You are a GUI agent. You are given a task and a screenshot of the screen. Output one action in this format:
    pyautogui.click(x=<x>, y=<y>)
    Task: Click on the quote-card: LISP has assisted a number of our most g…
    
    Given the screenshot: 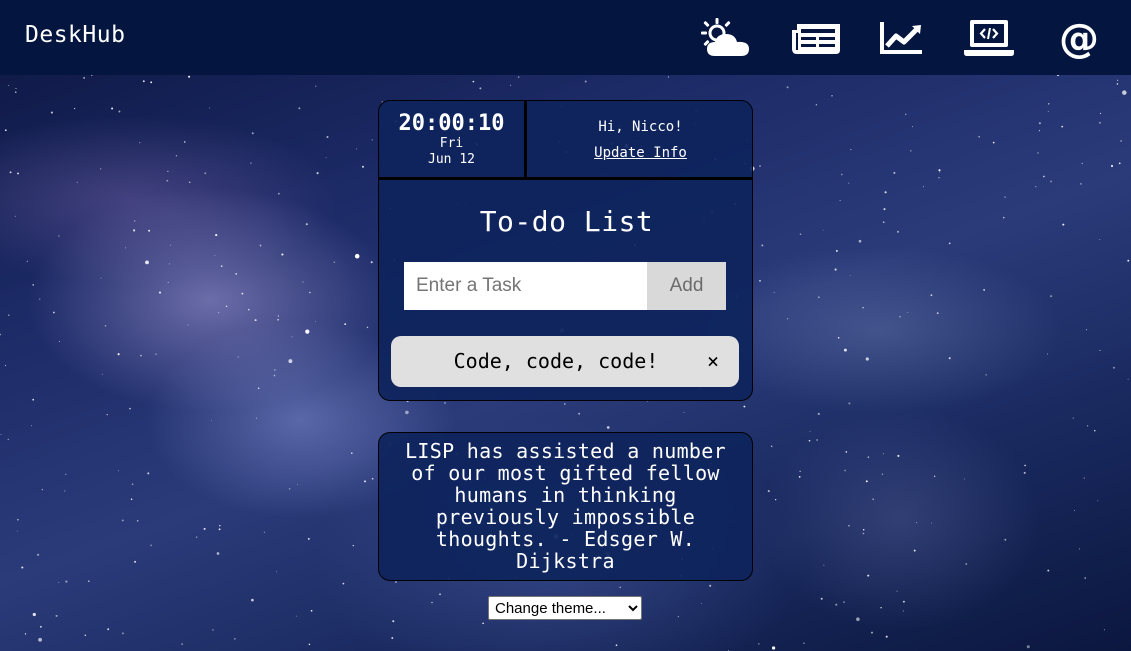 What is the action you would take?
    pyautogui.click(x=565, y=506)
    